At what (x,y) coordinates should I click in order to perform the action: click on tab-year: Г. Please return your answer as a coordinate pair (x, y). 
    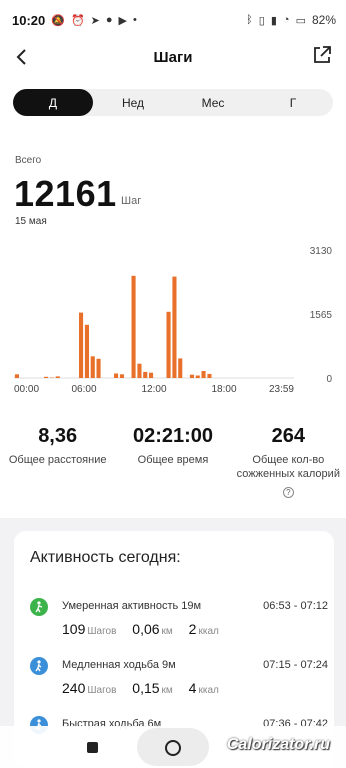
    Looking at the image, I should click on (293, 102).